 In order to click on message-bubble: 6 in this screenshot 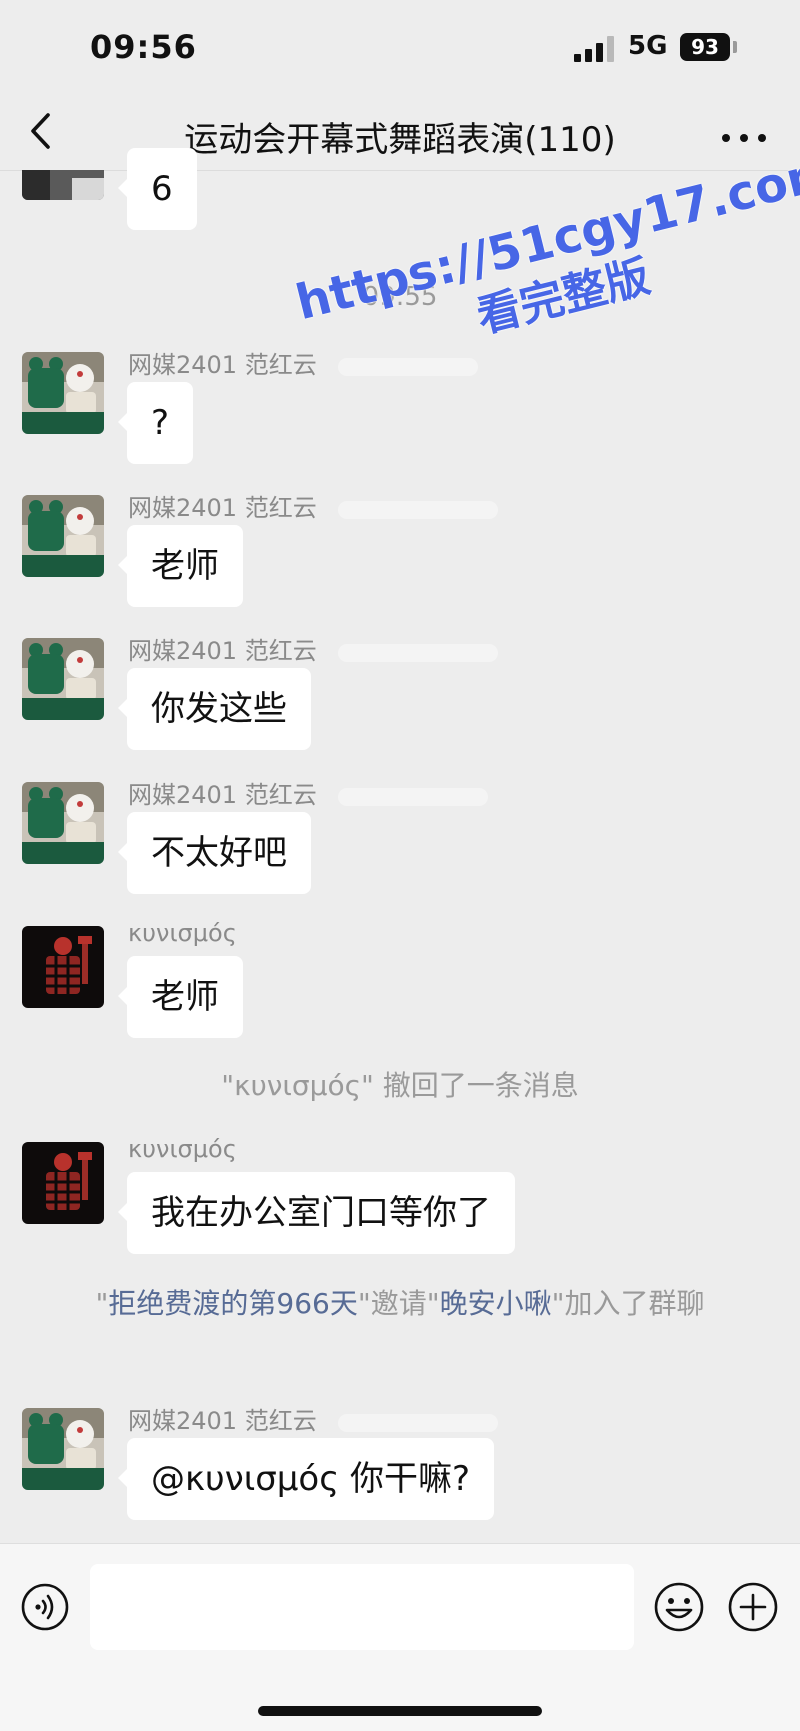, I will do `click(157, 189)`.